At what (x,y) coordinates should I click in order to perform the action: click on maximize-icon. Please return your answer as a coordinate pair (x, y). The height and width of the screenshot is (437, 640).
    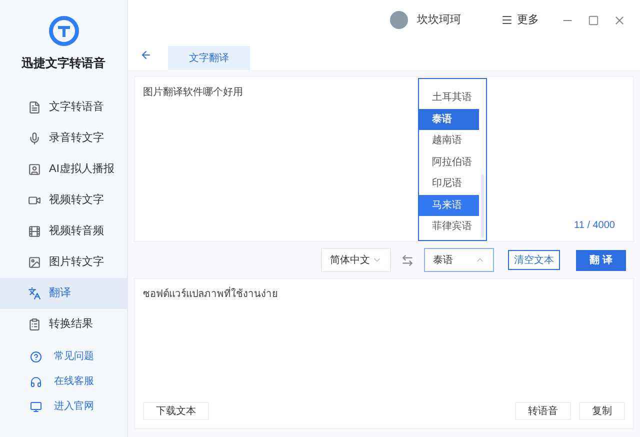
    Looking at the image, I should click on (593, 20).